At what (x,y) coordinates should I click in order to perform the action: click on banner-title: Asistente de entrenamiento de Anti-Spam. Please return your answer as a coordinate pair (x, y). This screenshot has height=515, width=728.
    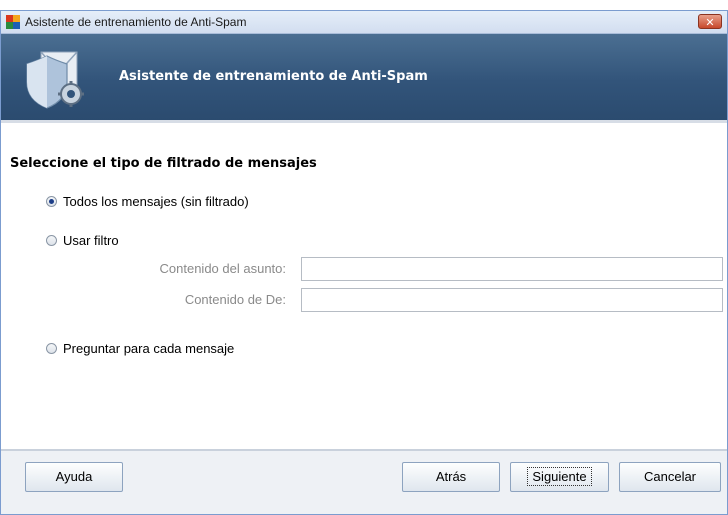
    Looking at the image, I should click on (273, 76).